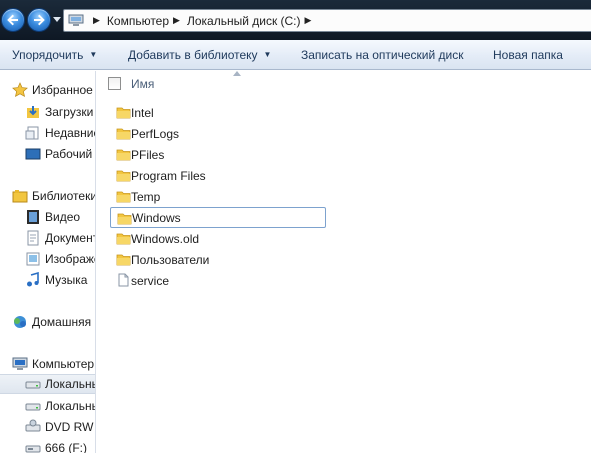 The height and width of the screenshot is (453, 591). I want to click on new-folder-button: Новая папка, so click(528, 55).